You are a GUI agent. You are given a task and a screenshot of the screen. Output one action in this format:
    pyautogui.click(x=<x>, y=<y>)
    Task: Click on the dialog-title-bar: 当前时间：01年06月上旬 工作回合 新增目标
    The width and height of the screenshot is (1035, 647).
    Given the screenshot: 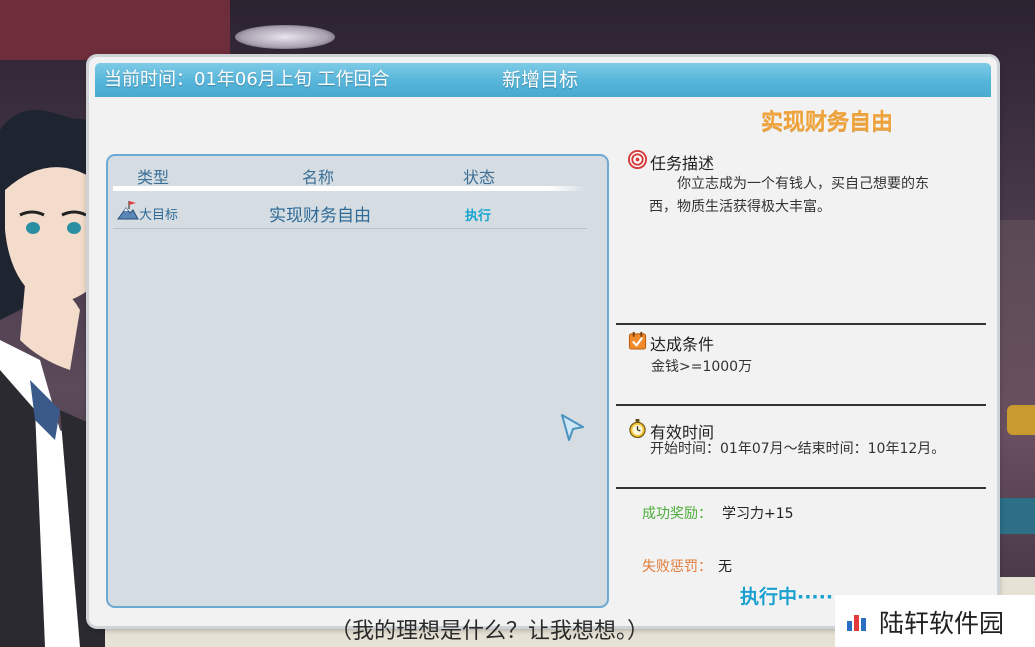 What is the action you would take?
    pyautogui.click(x=543, y=80)
    